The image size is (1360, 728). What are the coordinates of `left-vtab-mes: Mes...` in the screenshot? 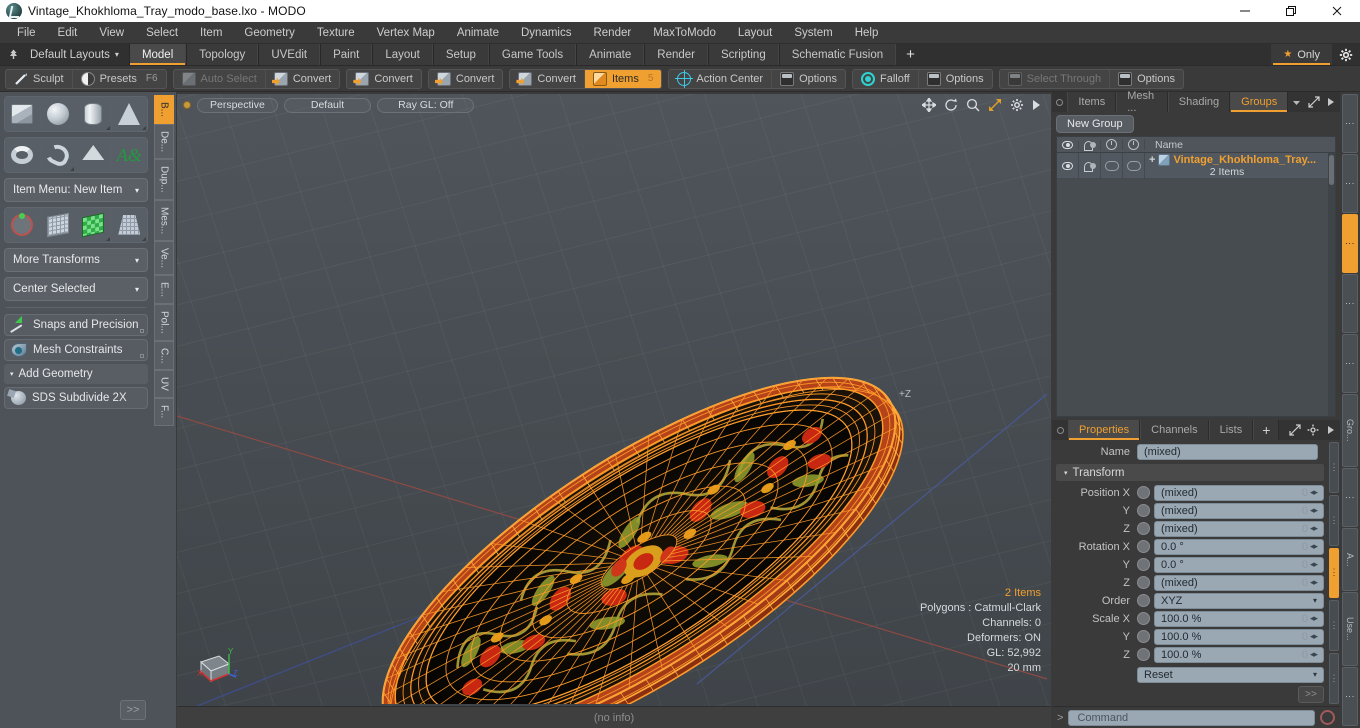 It's located at (164, 220).